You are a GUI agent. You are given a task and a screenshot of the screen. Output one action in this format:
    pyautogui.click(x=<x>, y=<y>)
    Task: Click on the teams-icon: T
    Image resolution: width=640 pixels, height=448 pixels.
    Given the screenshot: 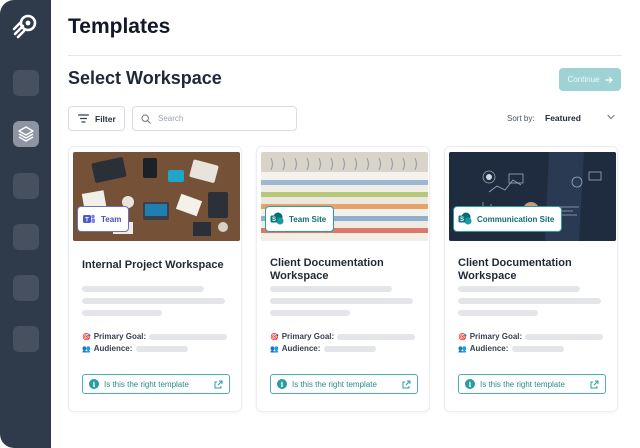 What is the action you would take?
    pyautogui.click(x=89, y=219)
    